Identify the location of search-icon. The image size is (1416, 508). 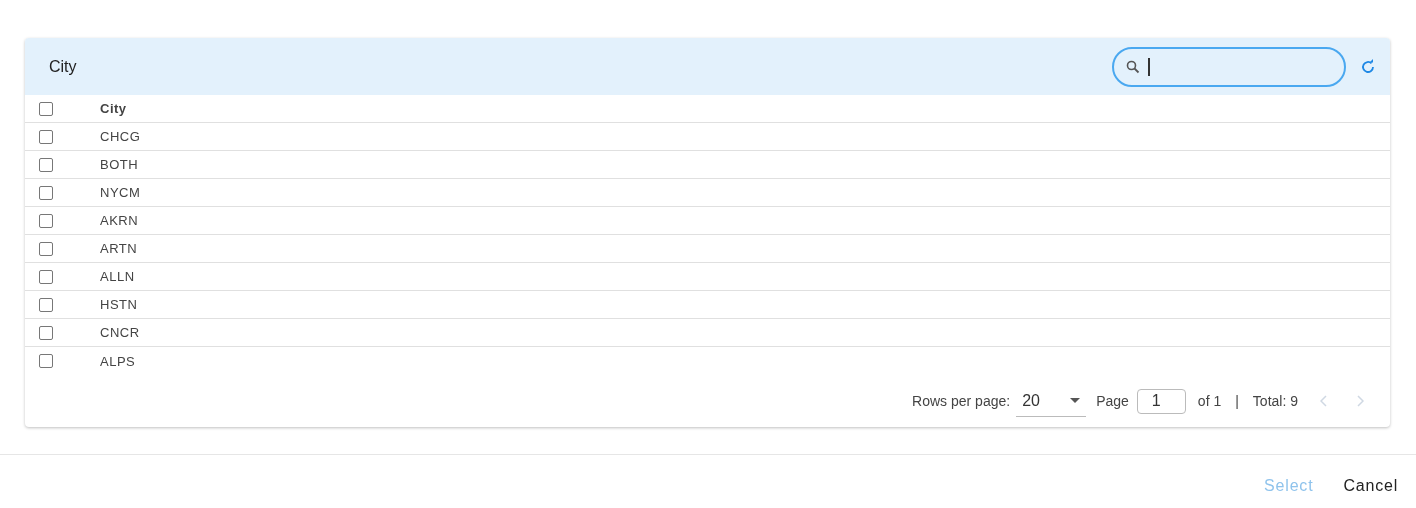
(1133, 66).